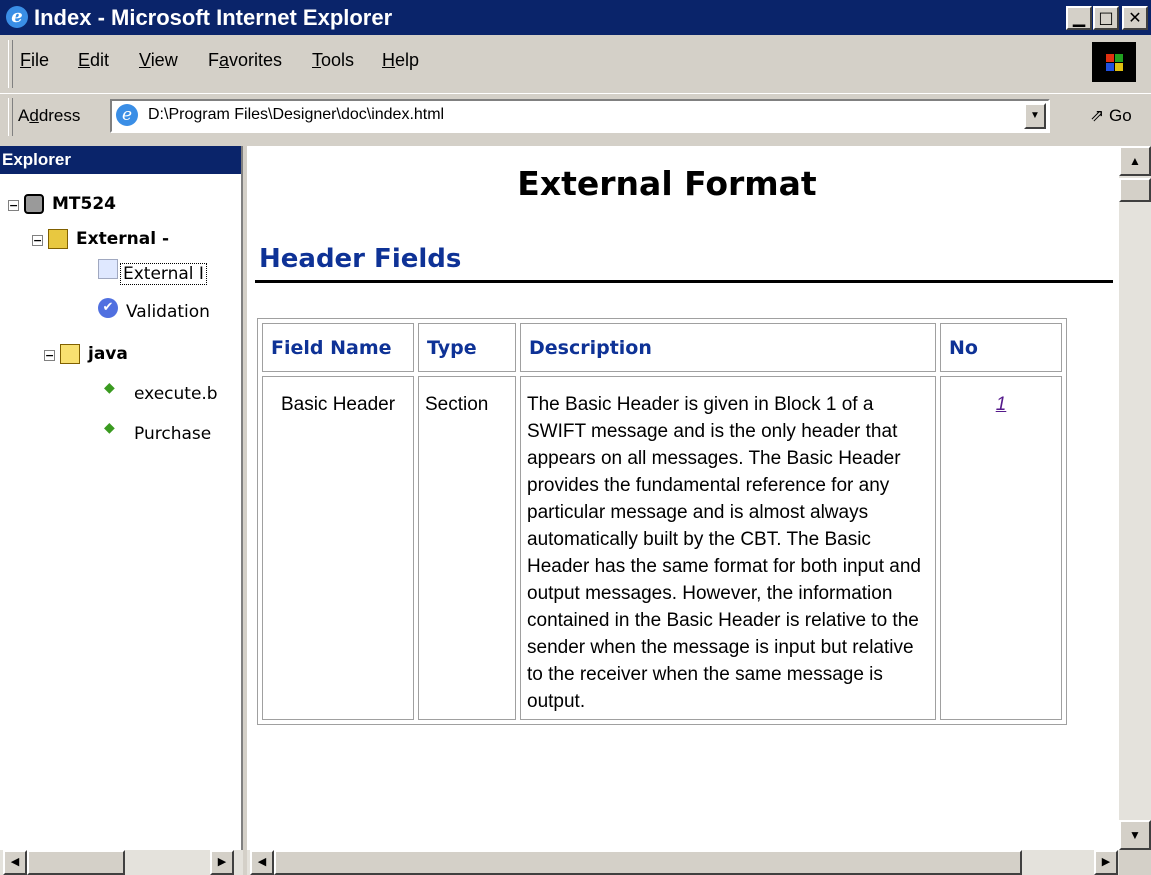 Image resolution: width=1151 pixels, height=875 pixels. I want to click on explorer-scroll-thumb, so click(76, 862).